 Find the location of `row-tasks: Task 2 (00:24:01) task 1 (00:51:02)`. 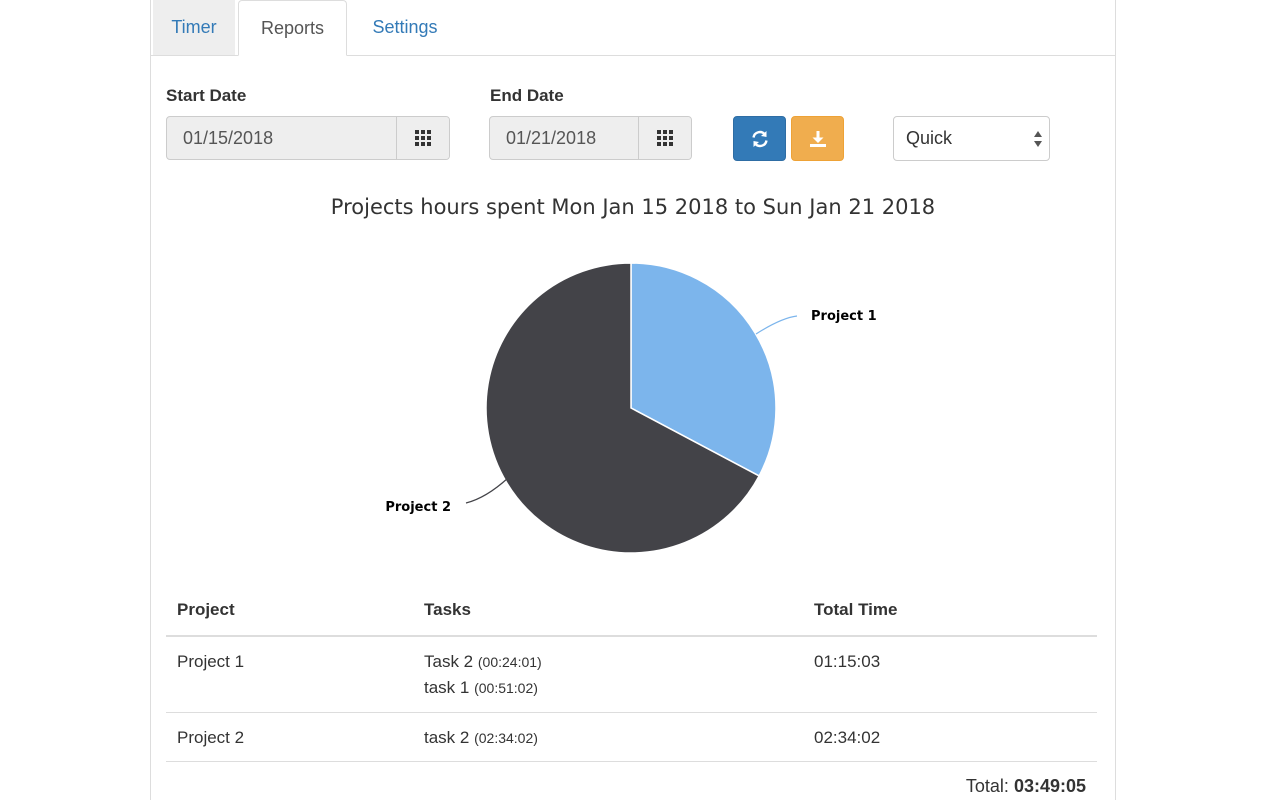

row-tasks: Task 2 (00:24:01) task 1 (00:51:02) is located at coordinates (483, 675).